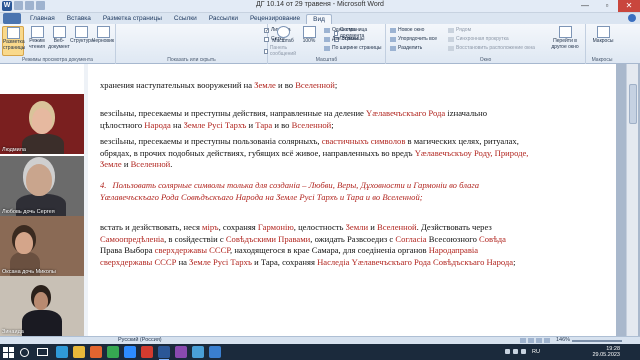 The height and width of the screenshot is (360, 640). What do you see at coordinates (451, 30) in the screenshot?
I see `side-by-side-icon` at bounding box center [451, 30].